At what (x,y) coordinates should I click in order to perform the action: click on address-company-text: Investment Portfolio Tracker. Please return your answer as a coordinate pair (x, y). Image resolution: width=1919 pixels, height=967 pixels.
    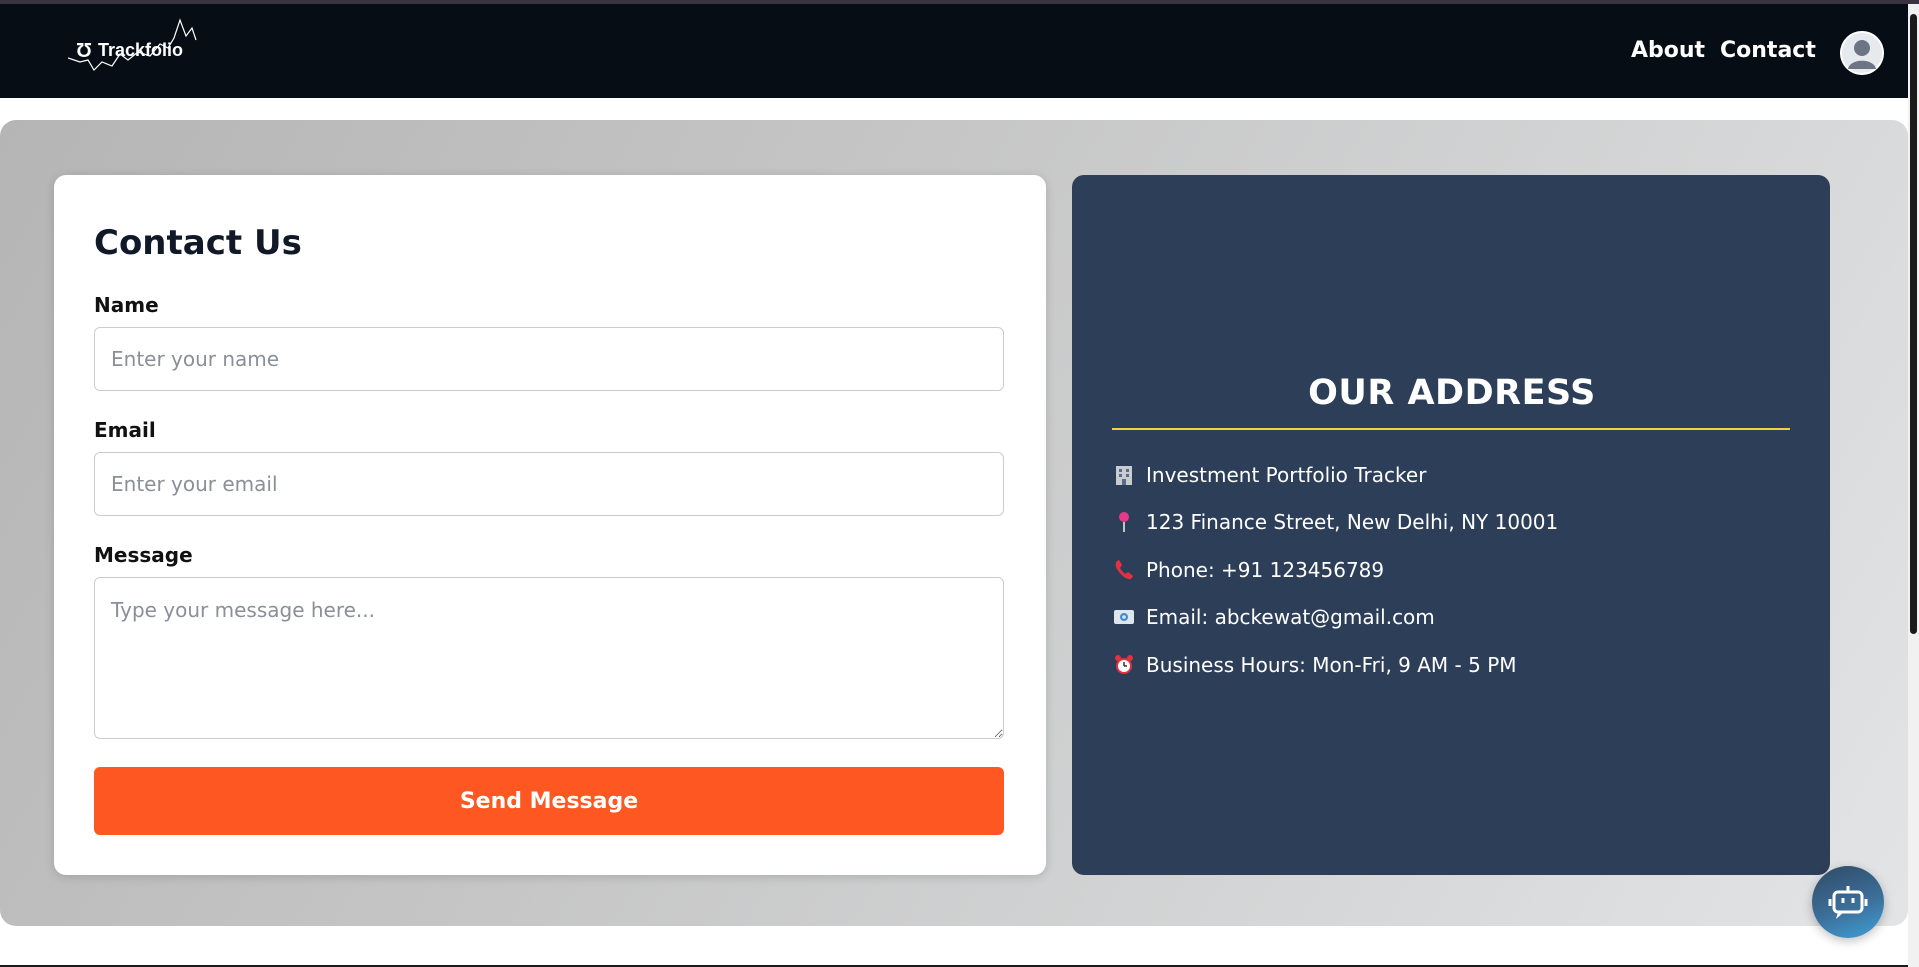
    Looking at the image, I should click on (1286, 475).